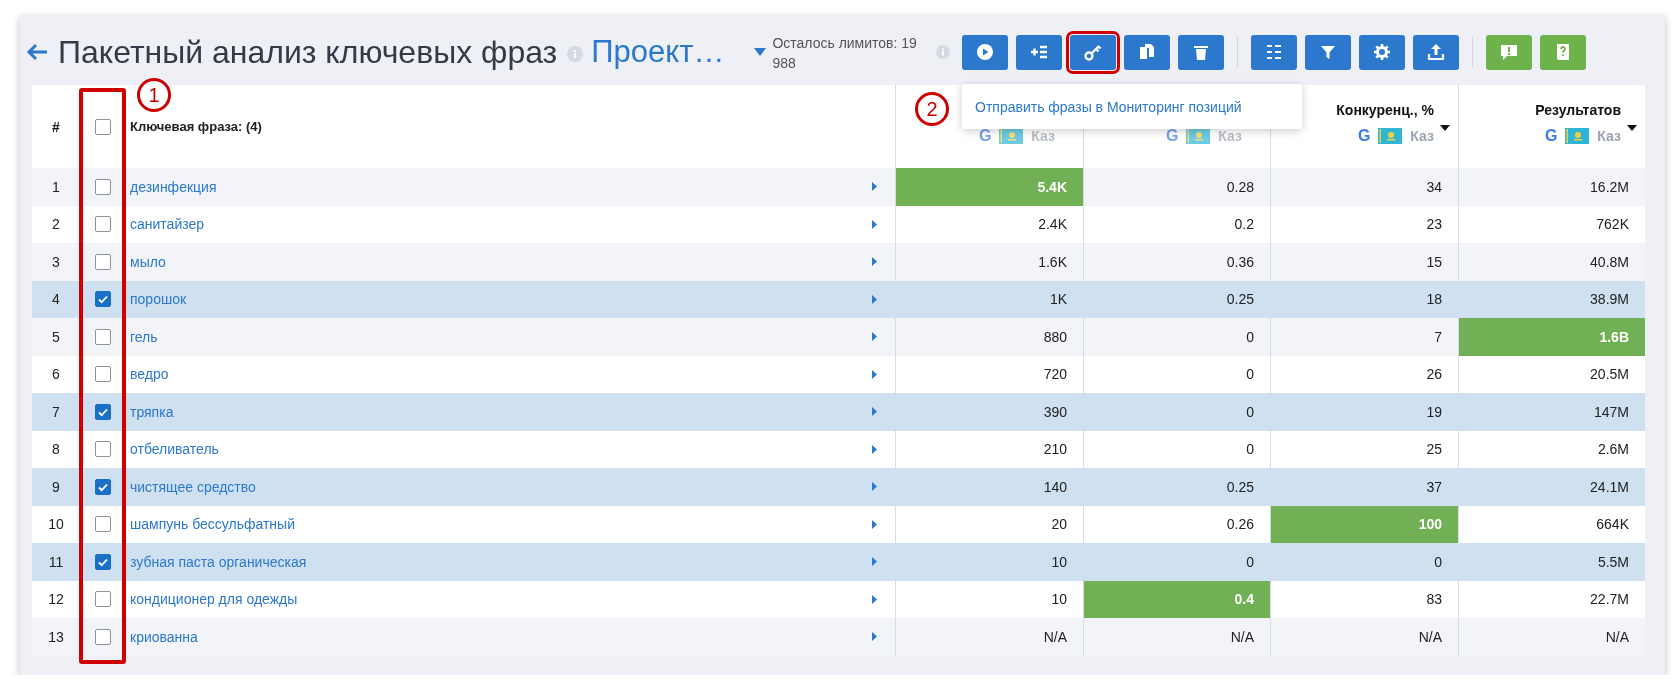  What do you see at coordinates (56, 187) in the screenshot?
I see `row-number: 1` at bounding box center [56, 187].